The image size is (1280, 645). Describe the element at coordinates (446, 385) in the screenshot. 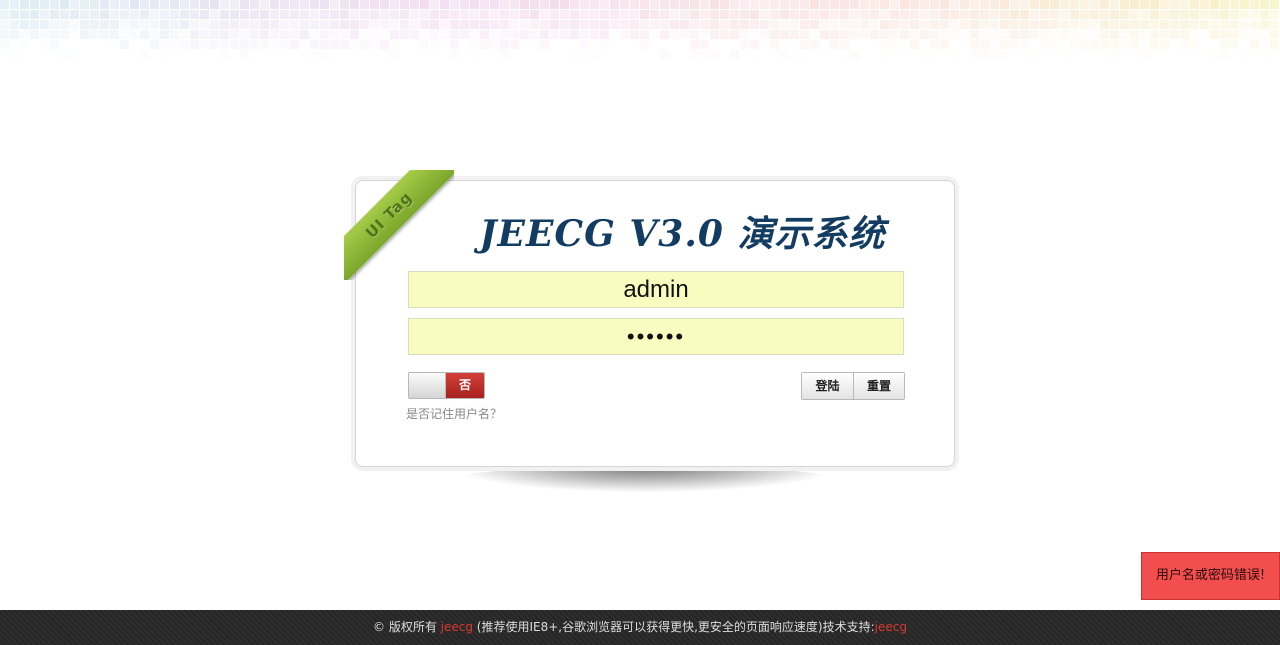

I see `remember-username-toggle: 否` at that location.